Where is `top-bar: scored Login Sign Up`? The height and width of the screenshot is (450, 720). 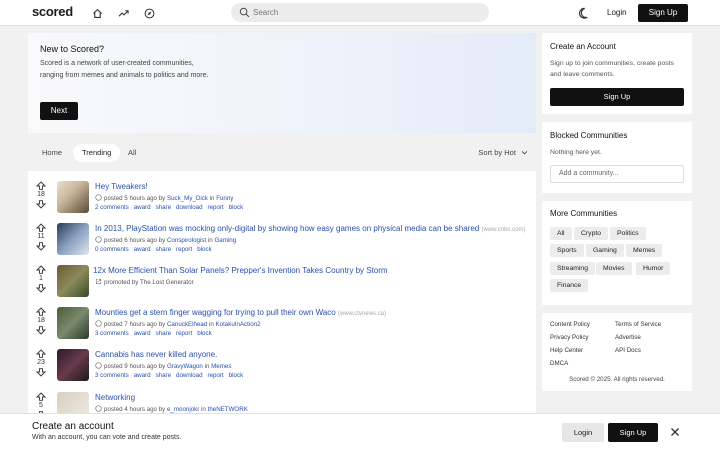 top-bar: scored Login Sign Up is located at coordinates (360, 13).